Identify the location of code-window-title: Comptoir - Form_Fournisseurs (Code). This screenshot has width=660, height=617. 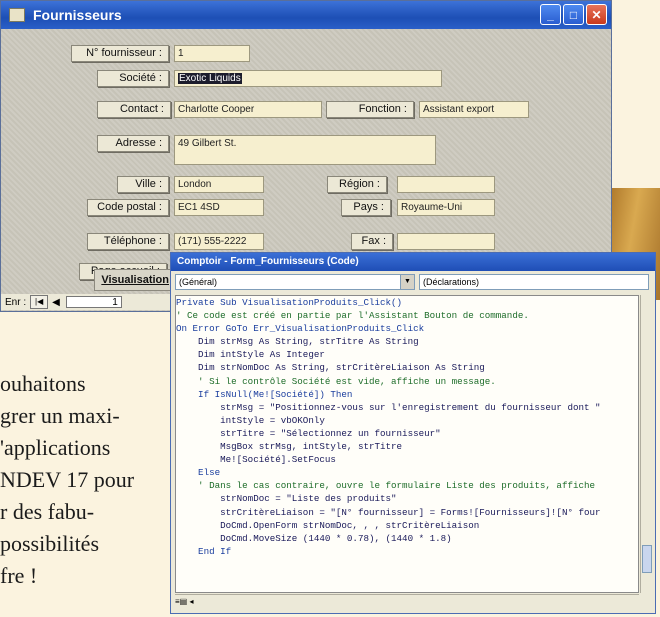
(413, 262).